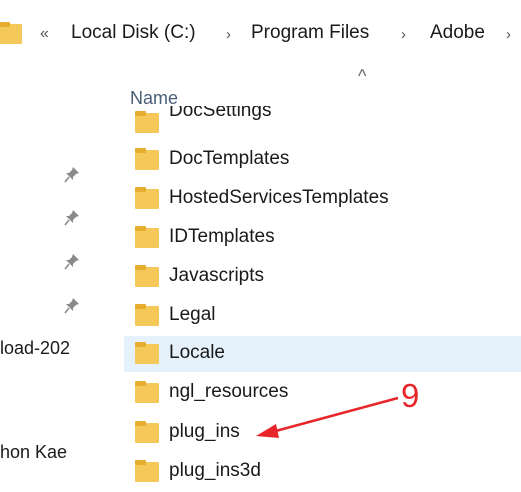  Describe the element at coordinates (322, 238) in the screenshot. I see `list-item: IDTemplates` at that location.